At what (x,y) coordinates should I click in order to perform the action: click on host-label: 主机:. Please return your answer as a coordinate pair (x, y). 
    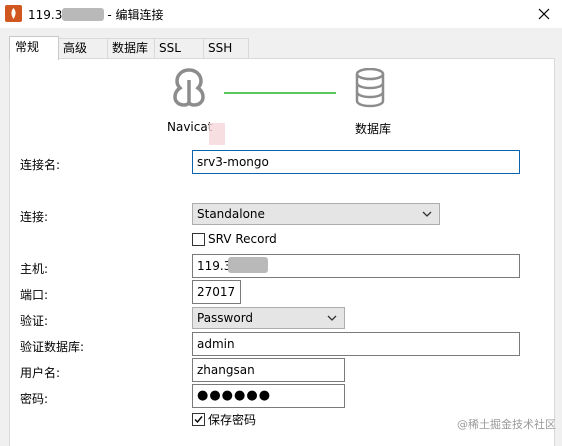
    Looking at the image, I should click on (34, 269).